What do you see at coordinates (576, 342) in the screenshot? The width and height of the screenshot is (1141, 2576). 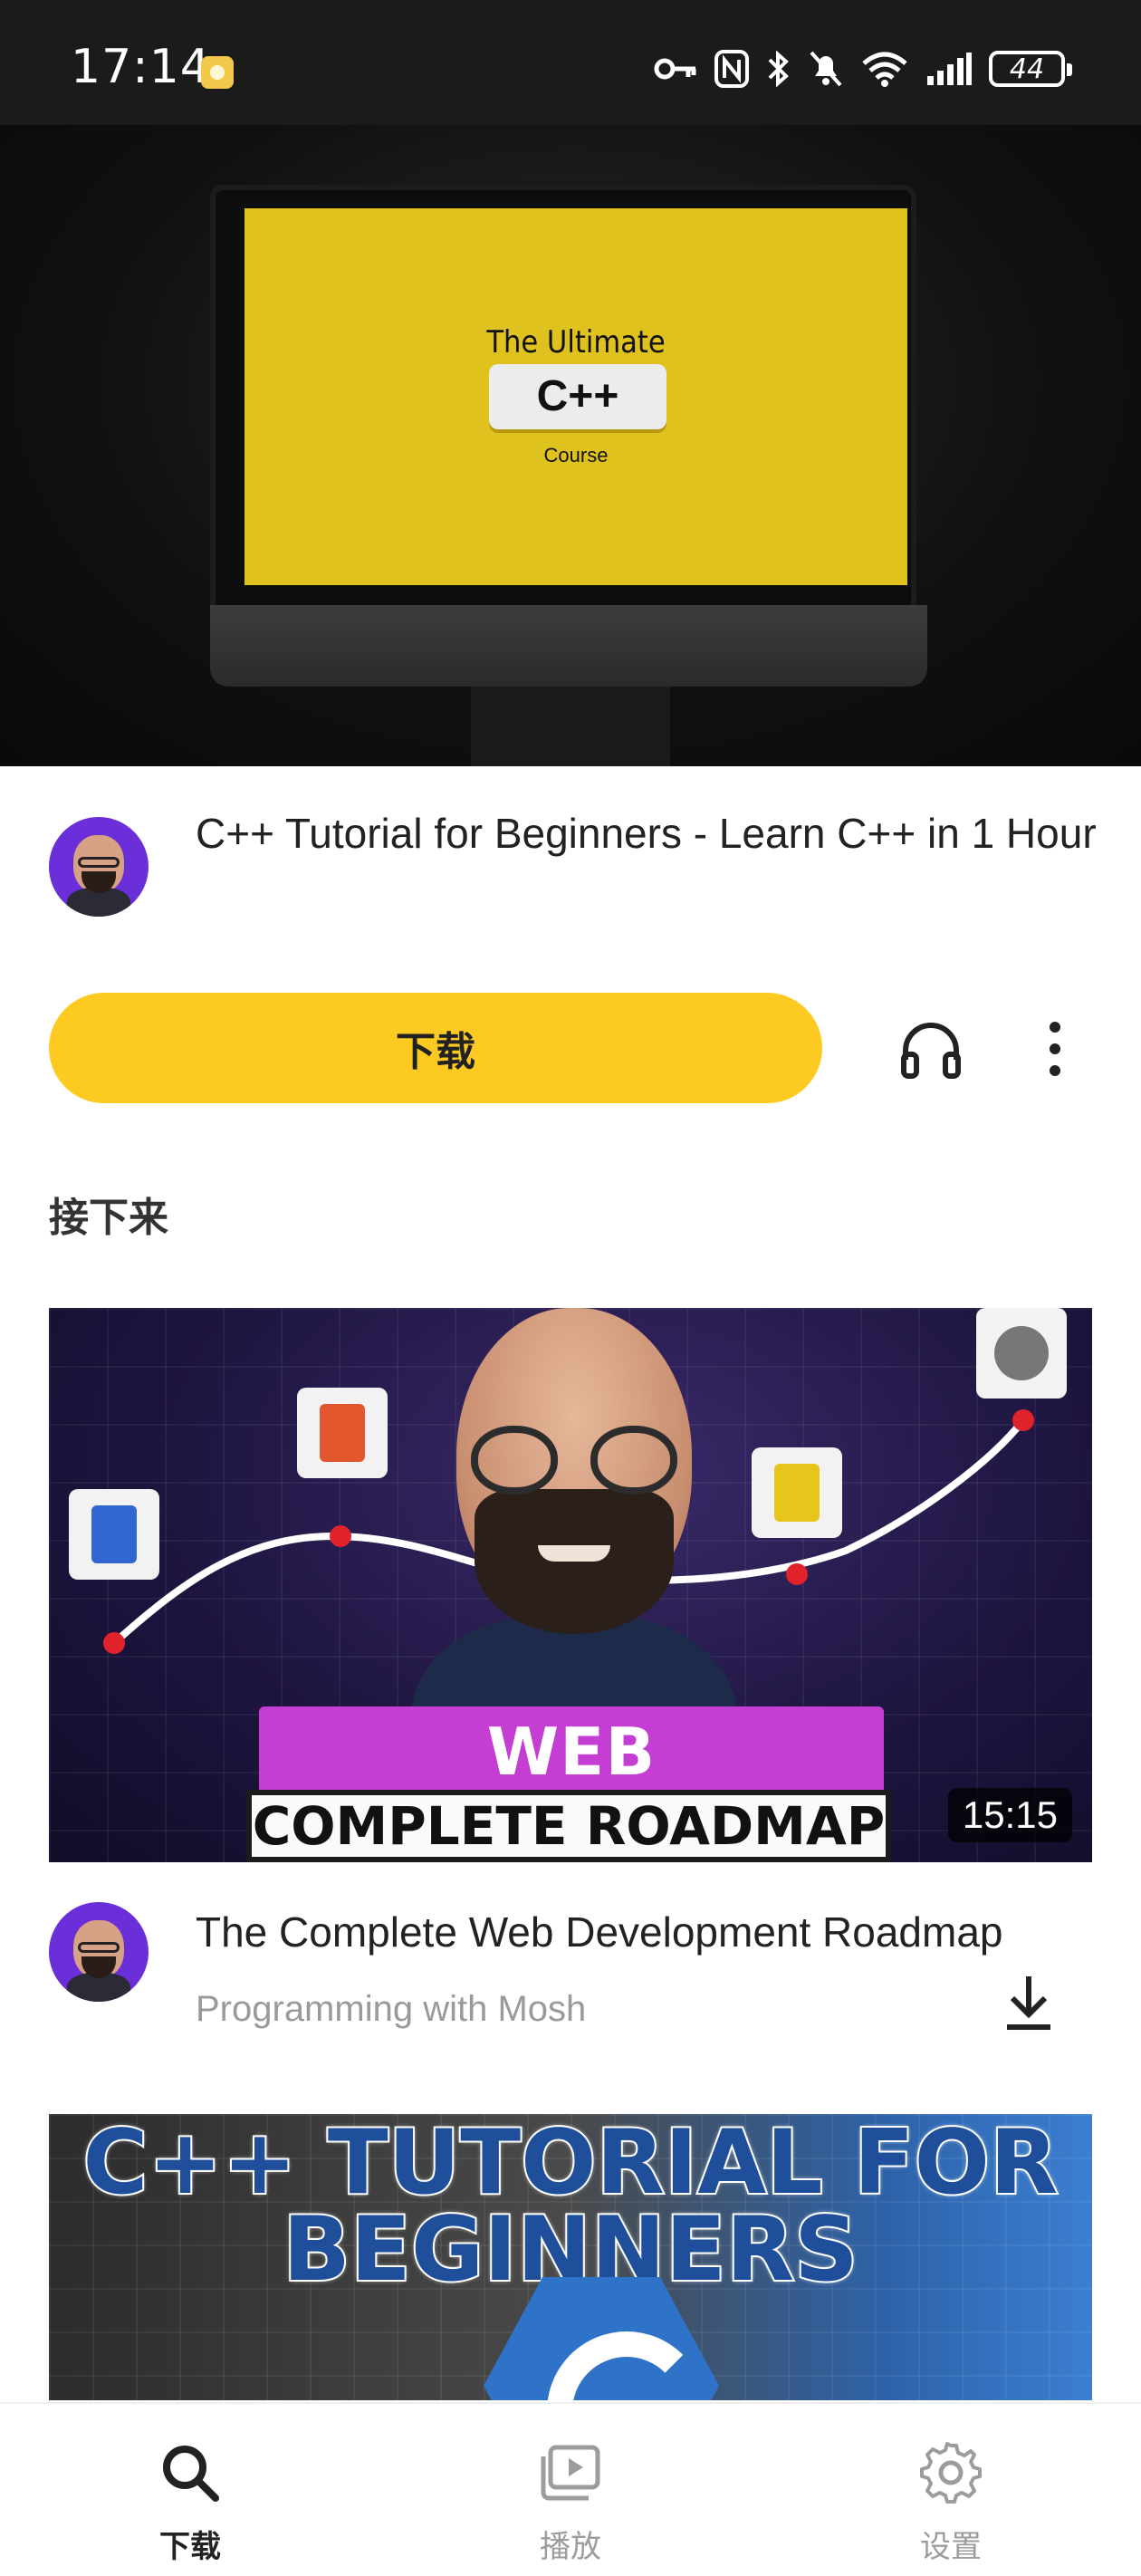 I see `screen-title: The Ultimate` at bounding box center [576, 342].